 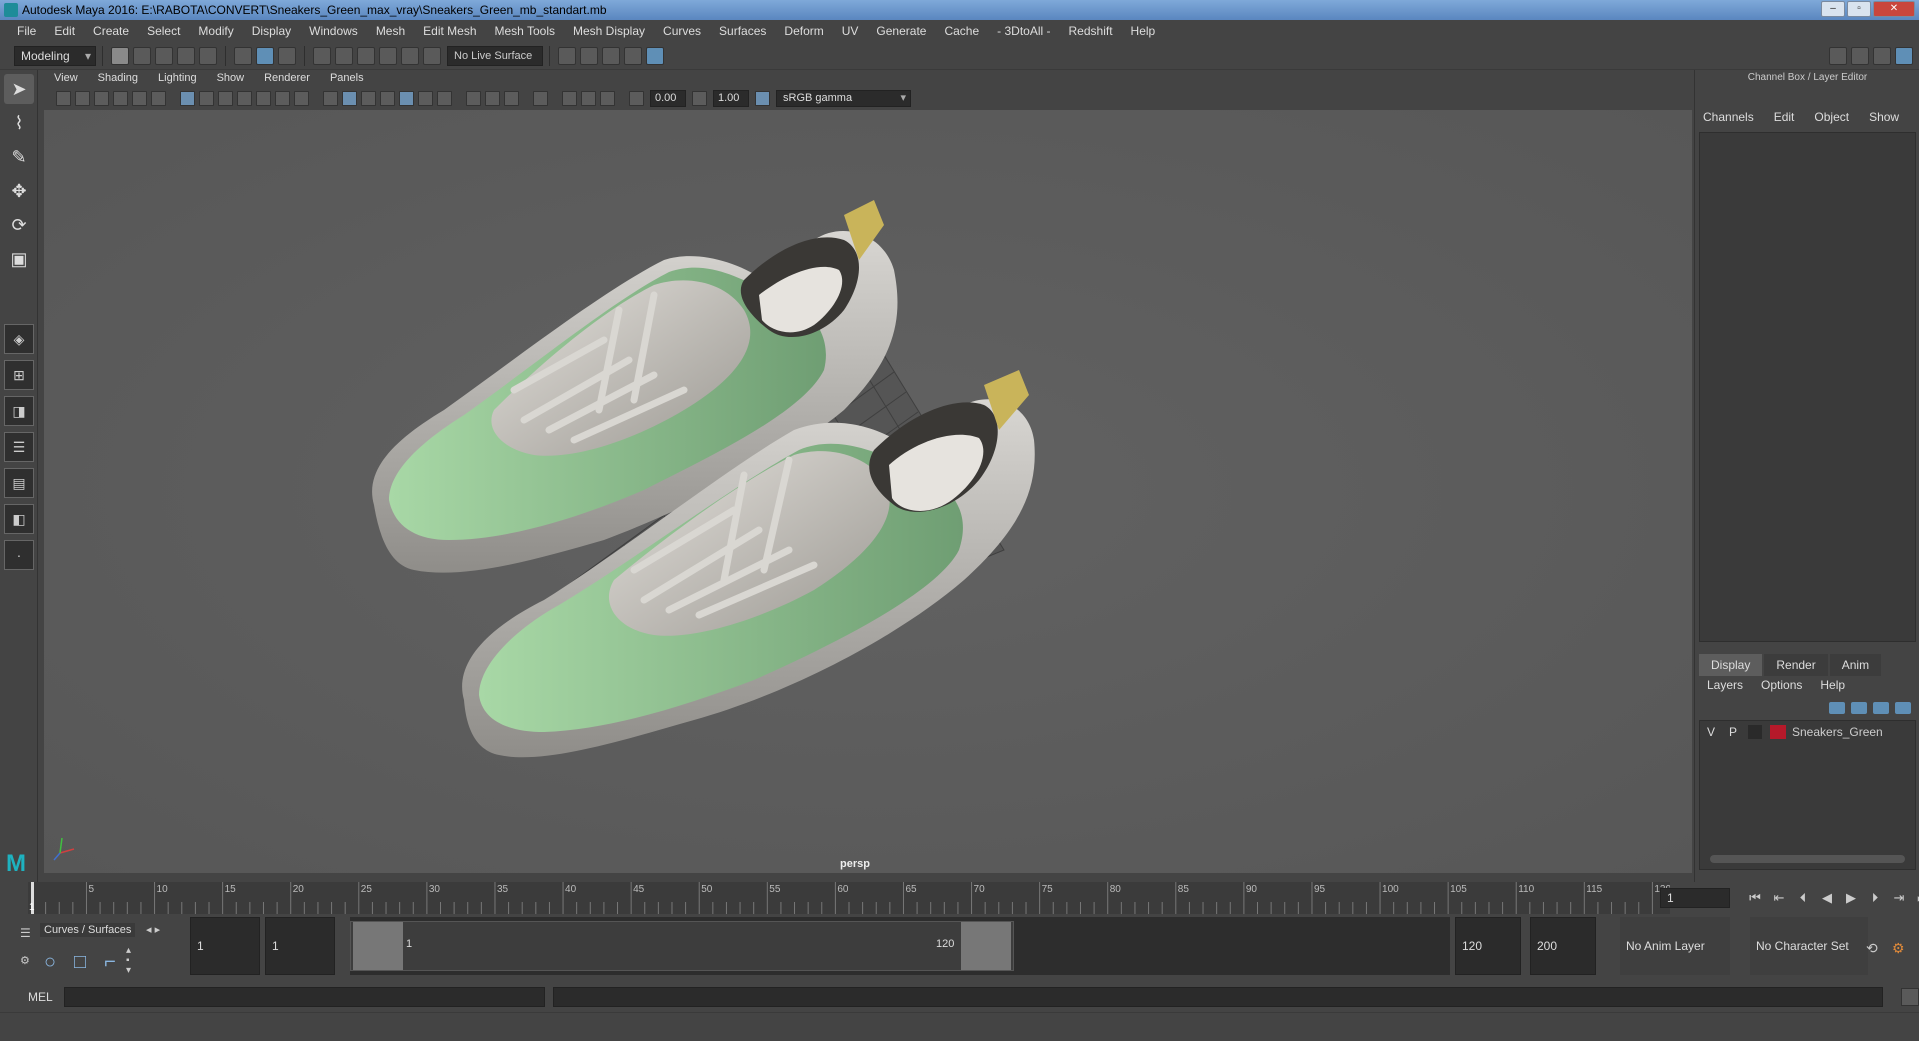 What do you see at coordinates (164, 55) in the screenshot?
I see `save-scene-icon` at bounding box center [164, 55].